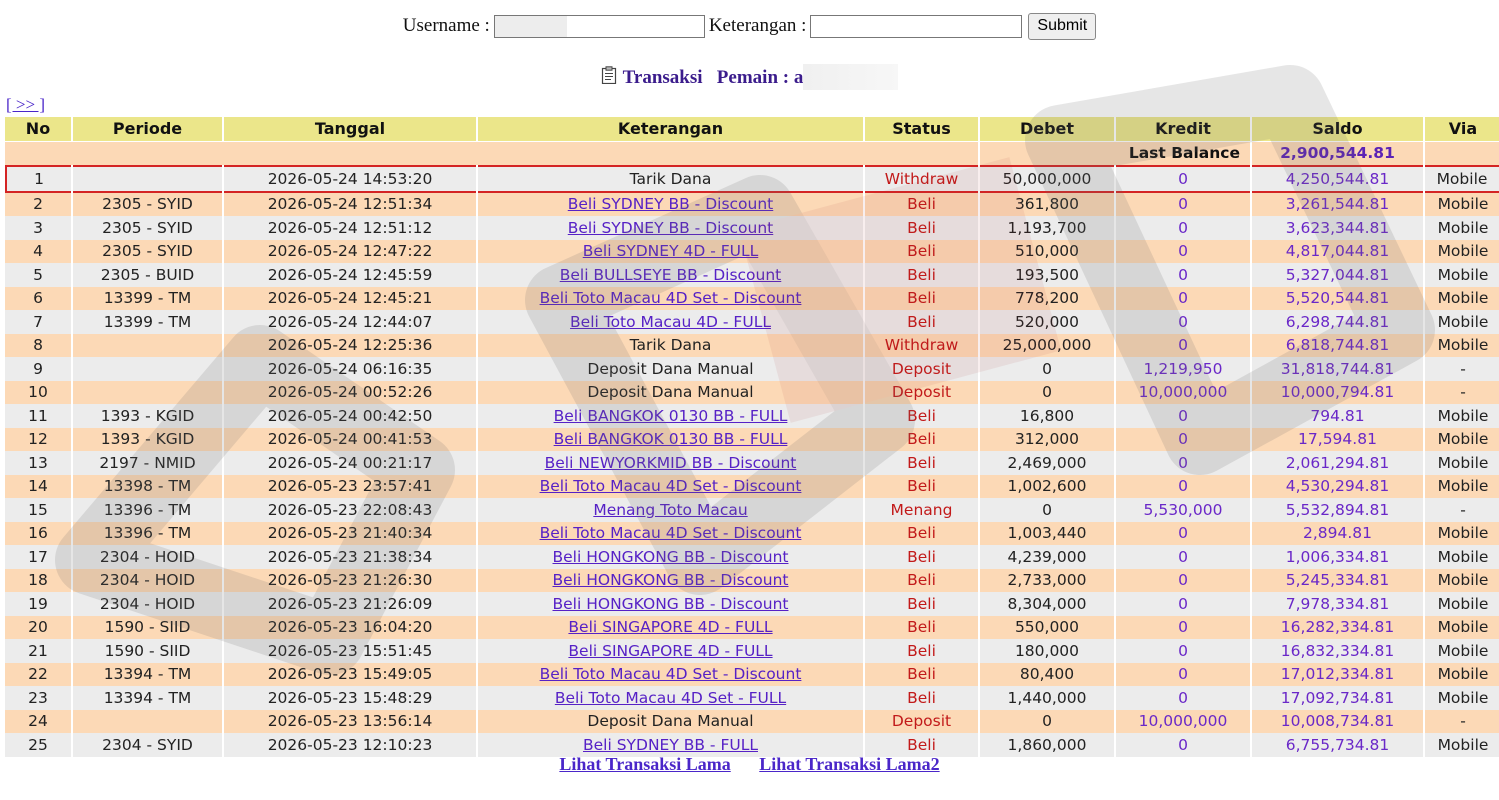 This screenshot has width=1499, height=800. I want to click on cell-debet: 8,304,000, so click(1047, 604).